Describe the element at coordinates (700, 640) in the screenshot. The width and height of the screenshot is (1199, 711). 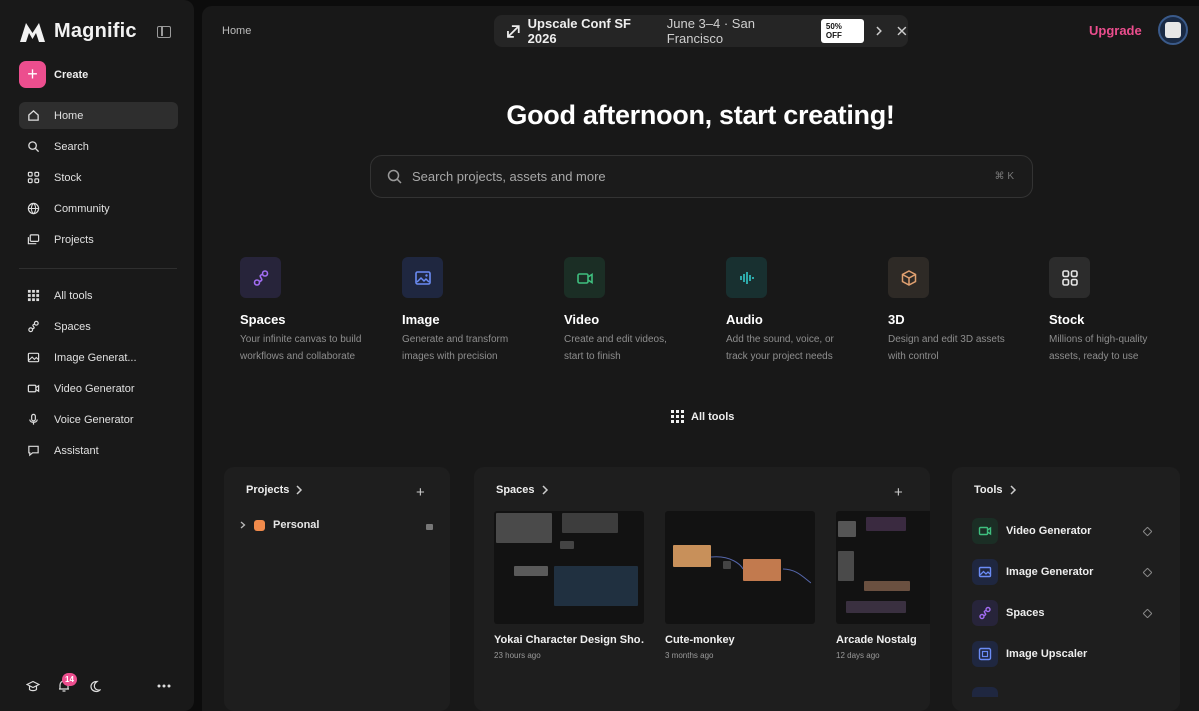
I see `space-title: Cute-monkey` at that location.